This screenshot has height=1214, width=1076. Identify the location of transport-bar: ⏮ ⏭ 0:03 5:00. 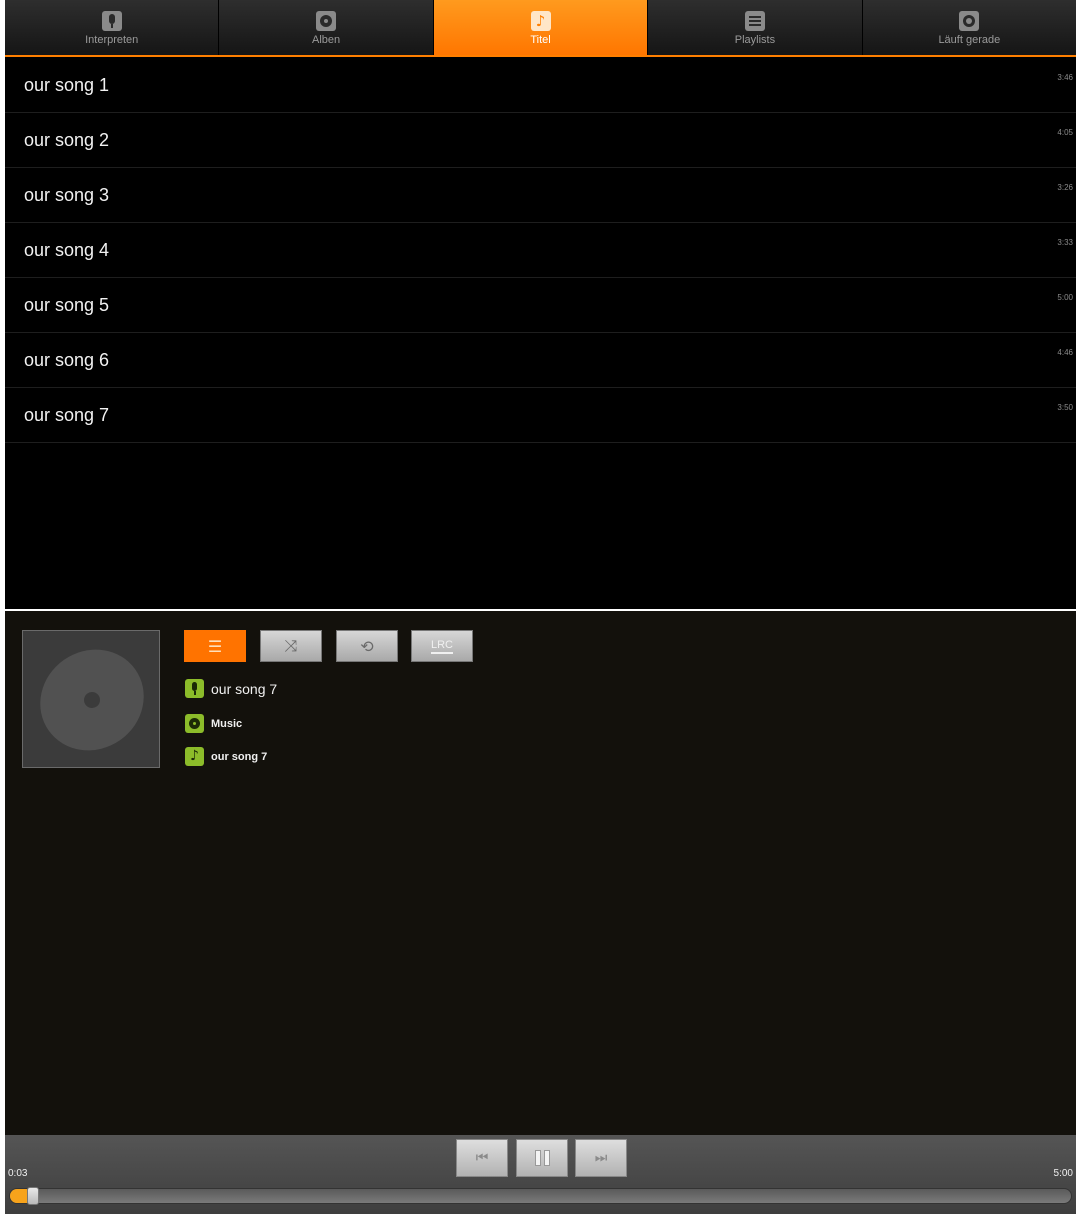
(540, 1174).